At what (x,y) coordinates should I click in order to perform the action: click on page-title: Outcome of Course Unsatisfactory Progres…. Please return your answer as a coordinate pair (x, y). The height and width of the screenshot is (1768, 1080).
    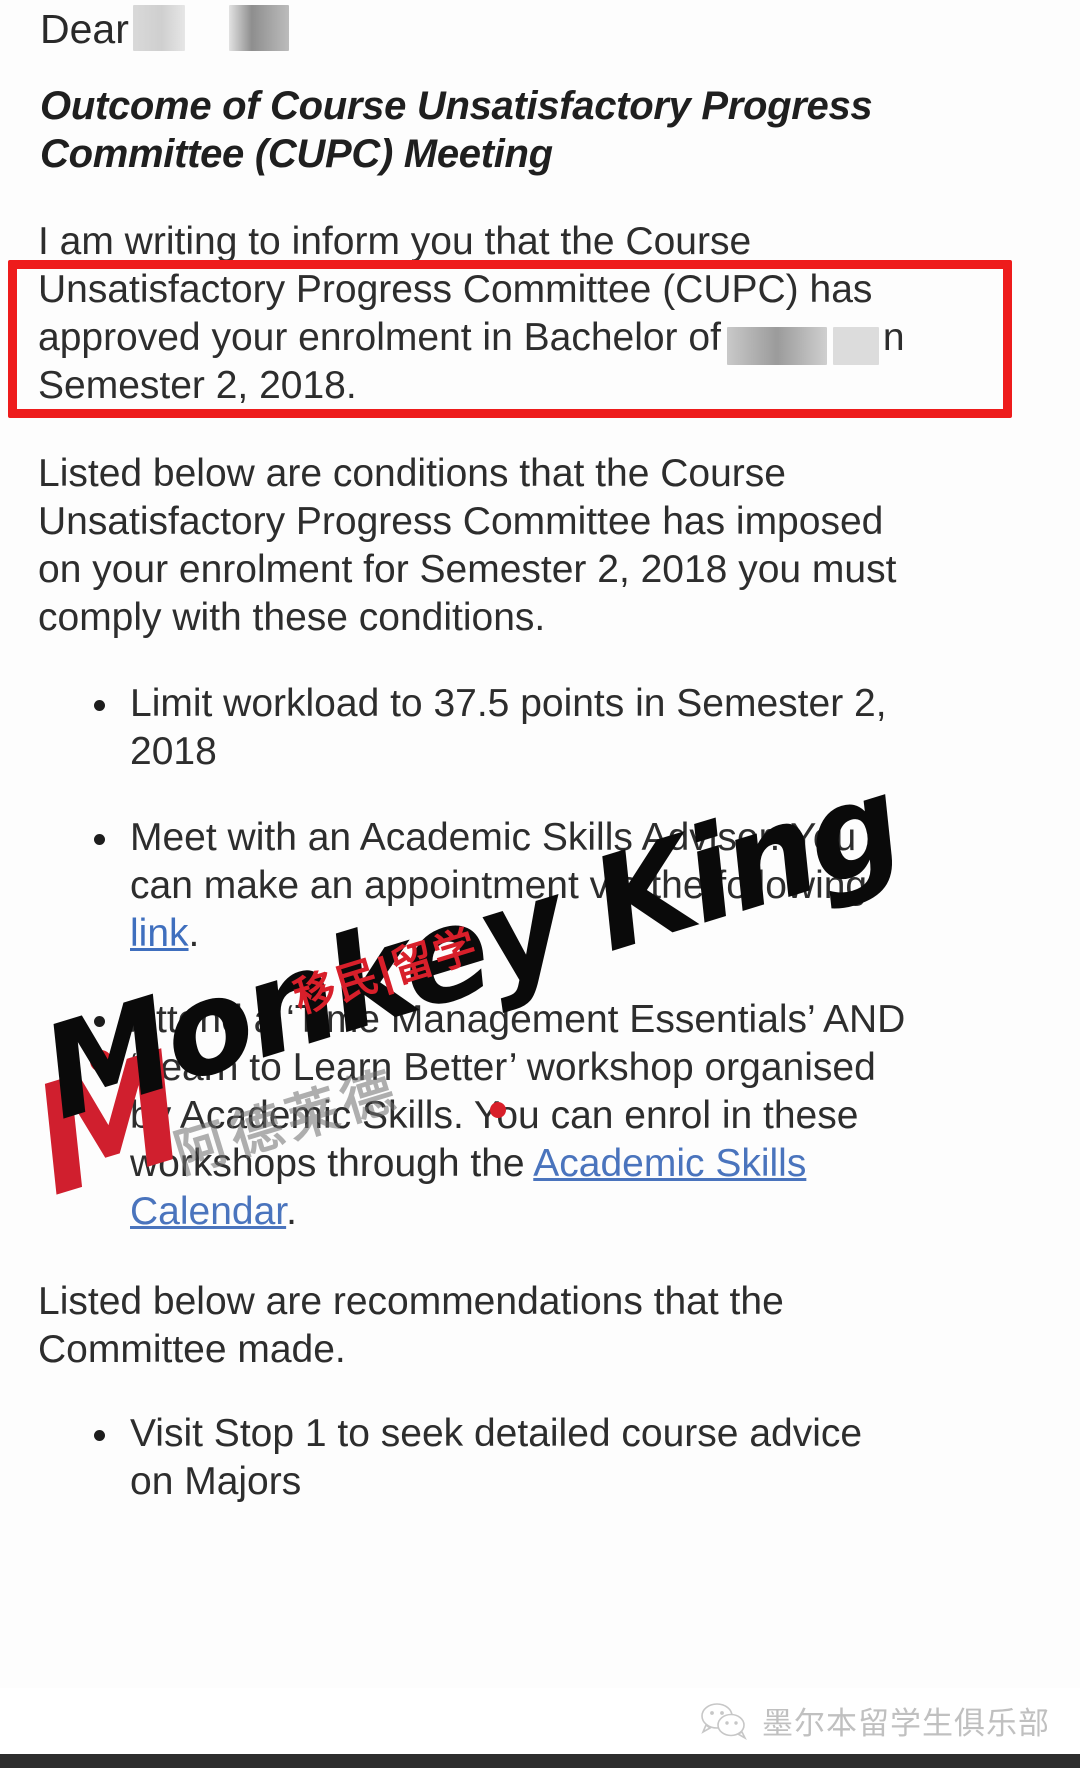
    Looking at the image, I should click on (456, 130).